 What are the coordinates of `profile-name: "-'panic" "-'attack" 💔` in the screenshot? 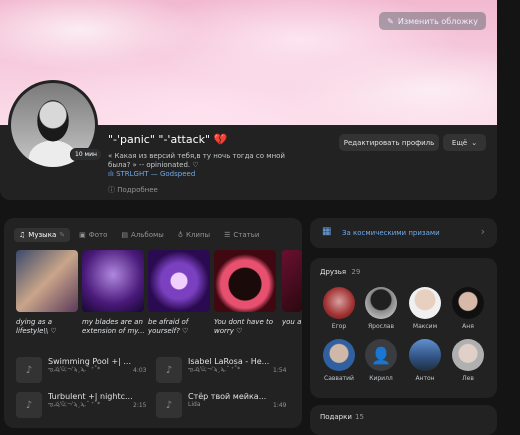 It's located at (167, 139).